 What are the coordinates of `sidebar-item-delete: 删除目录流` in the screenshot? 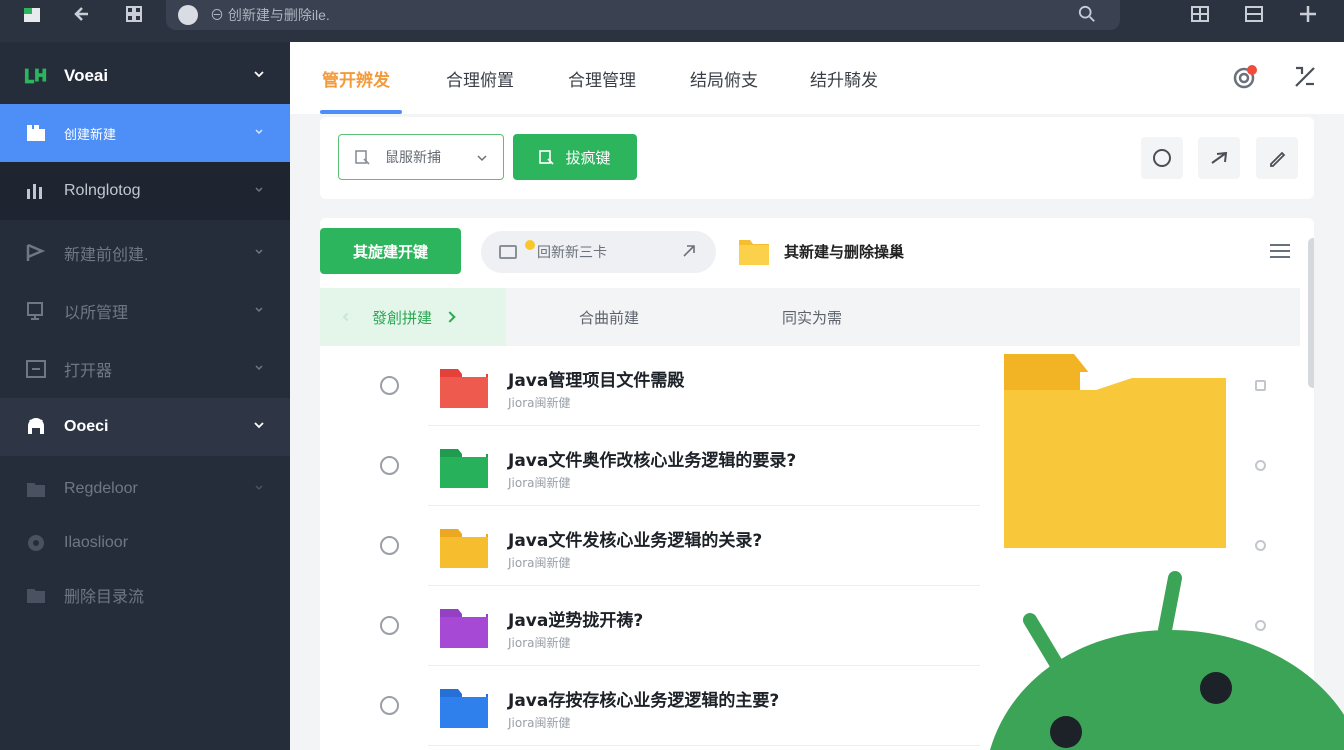 It's located at (145, 595).